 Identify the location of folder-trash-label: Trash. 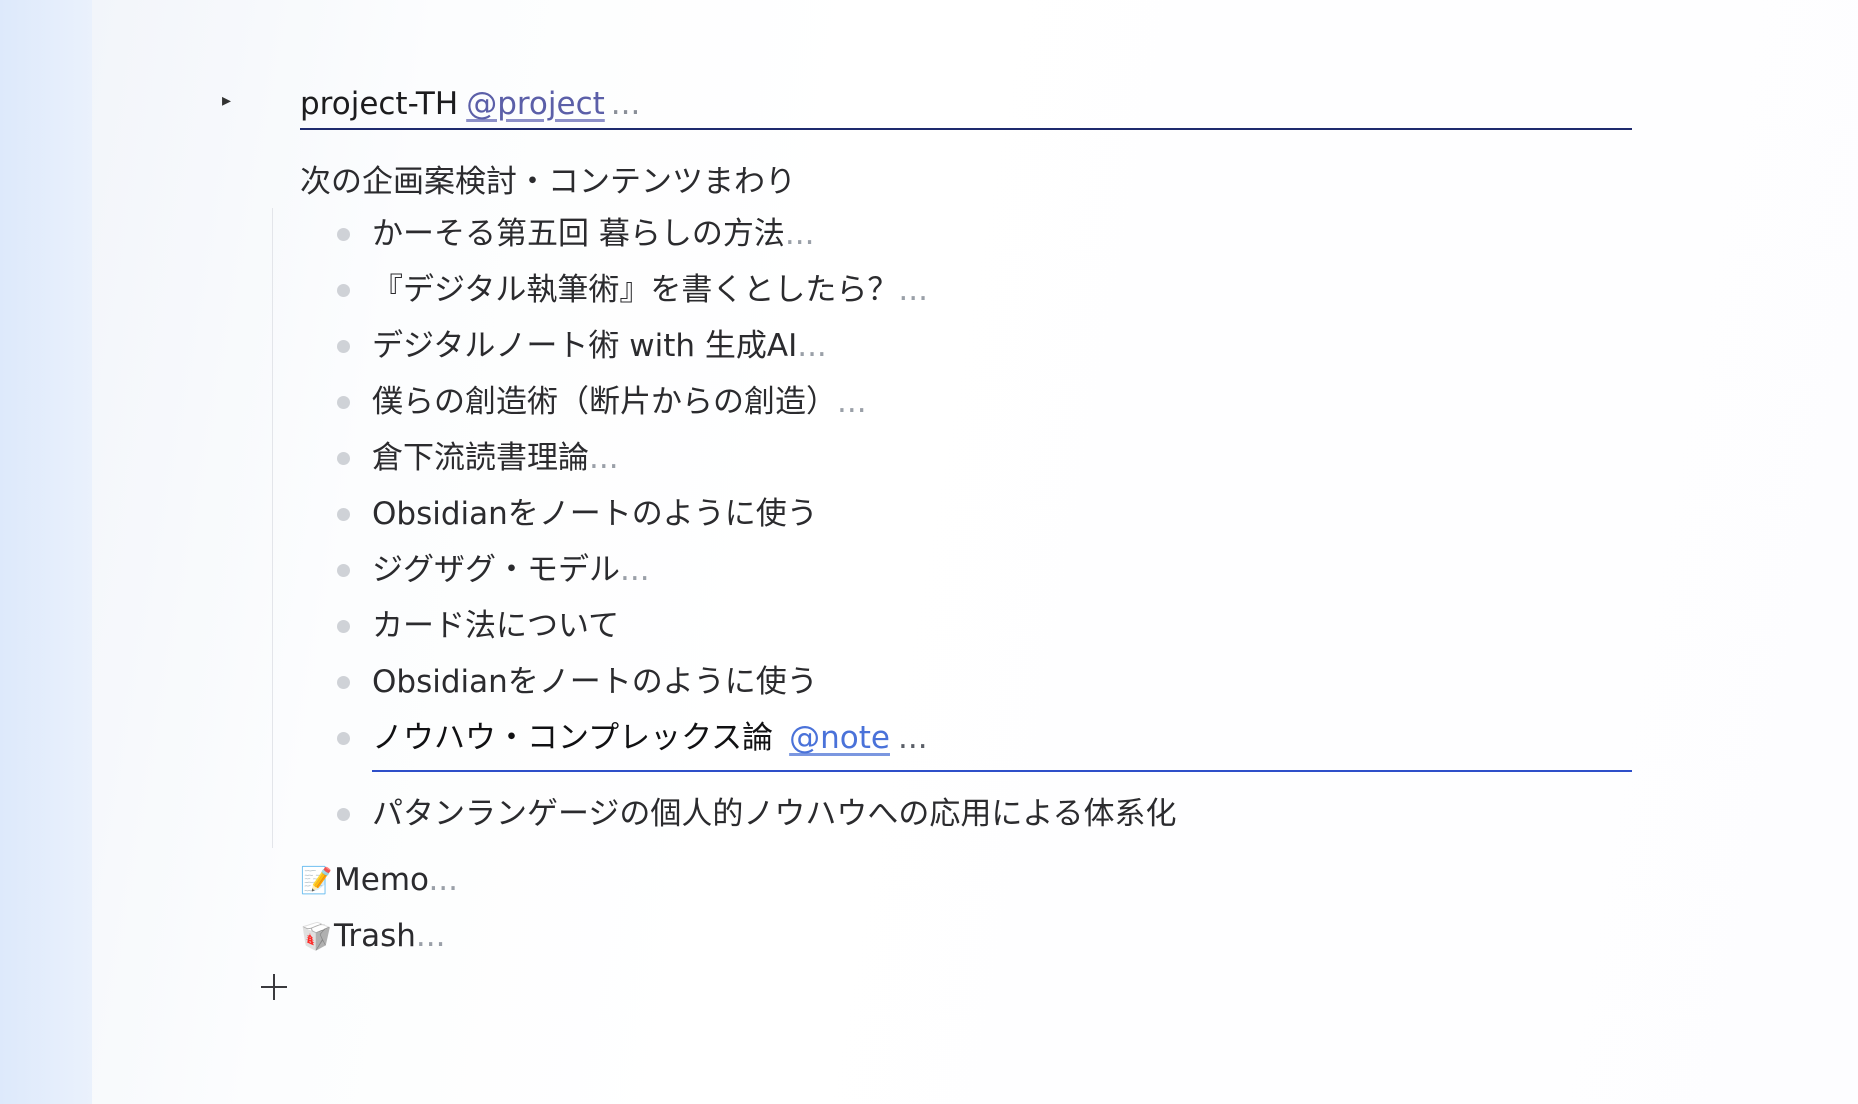
(375, 936).